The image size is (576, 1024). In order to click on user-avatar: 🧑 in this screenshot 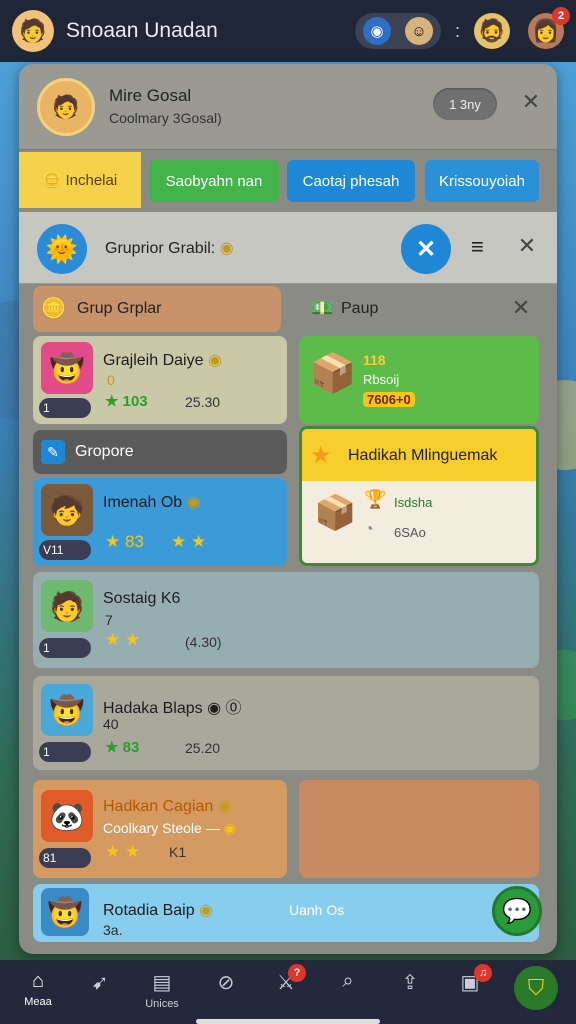, I will do `click(66, 107)`.